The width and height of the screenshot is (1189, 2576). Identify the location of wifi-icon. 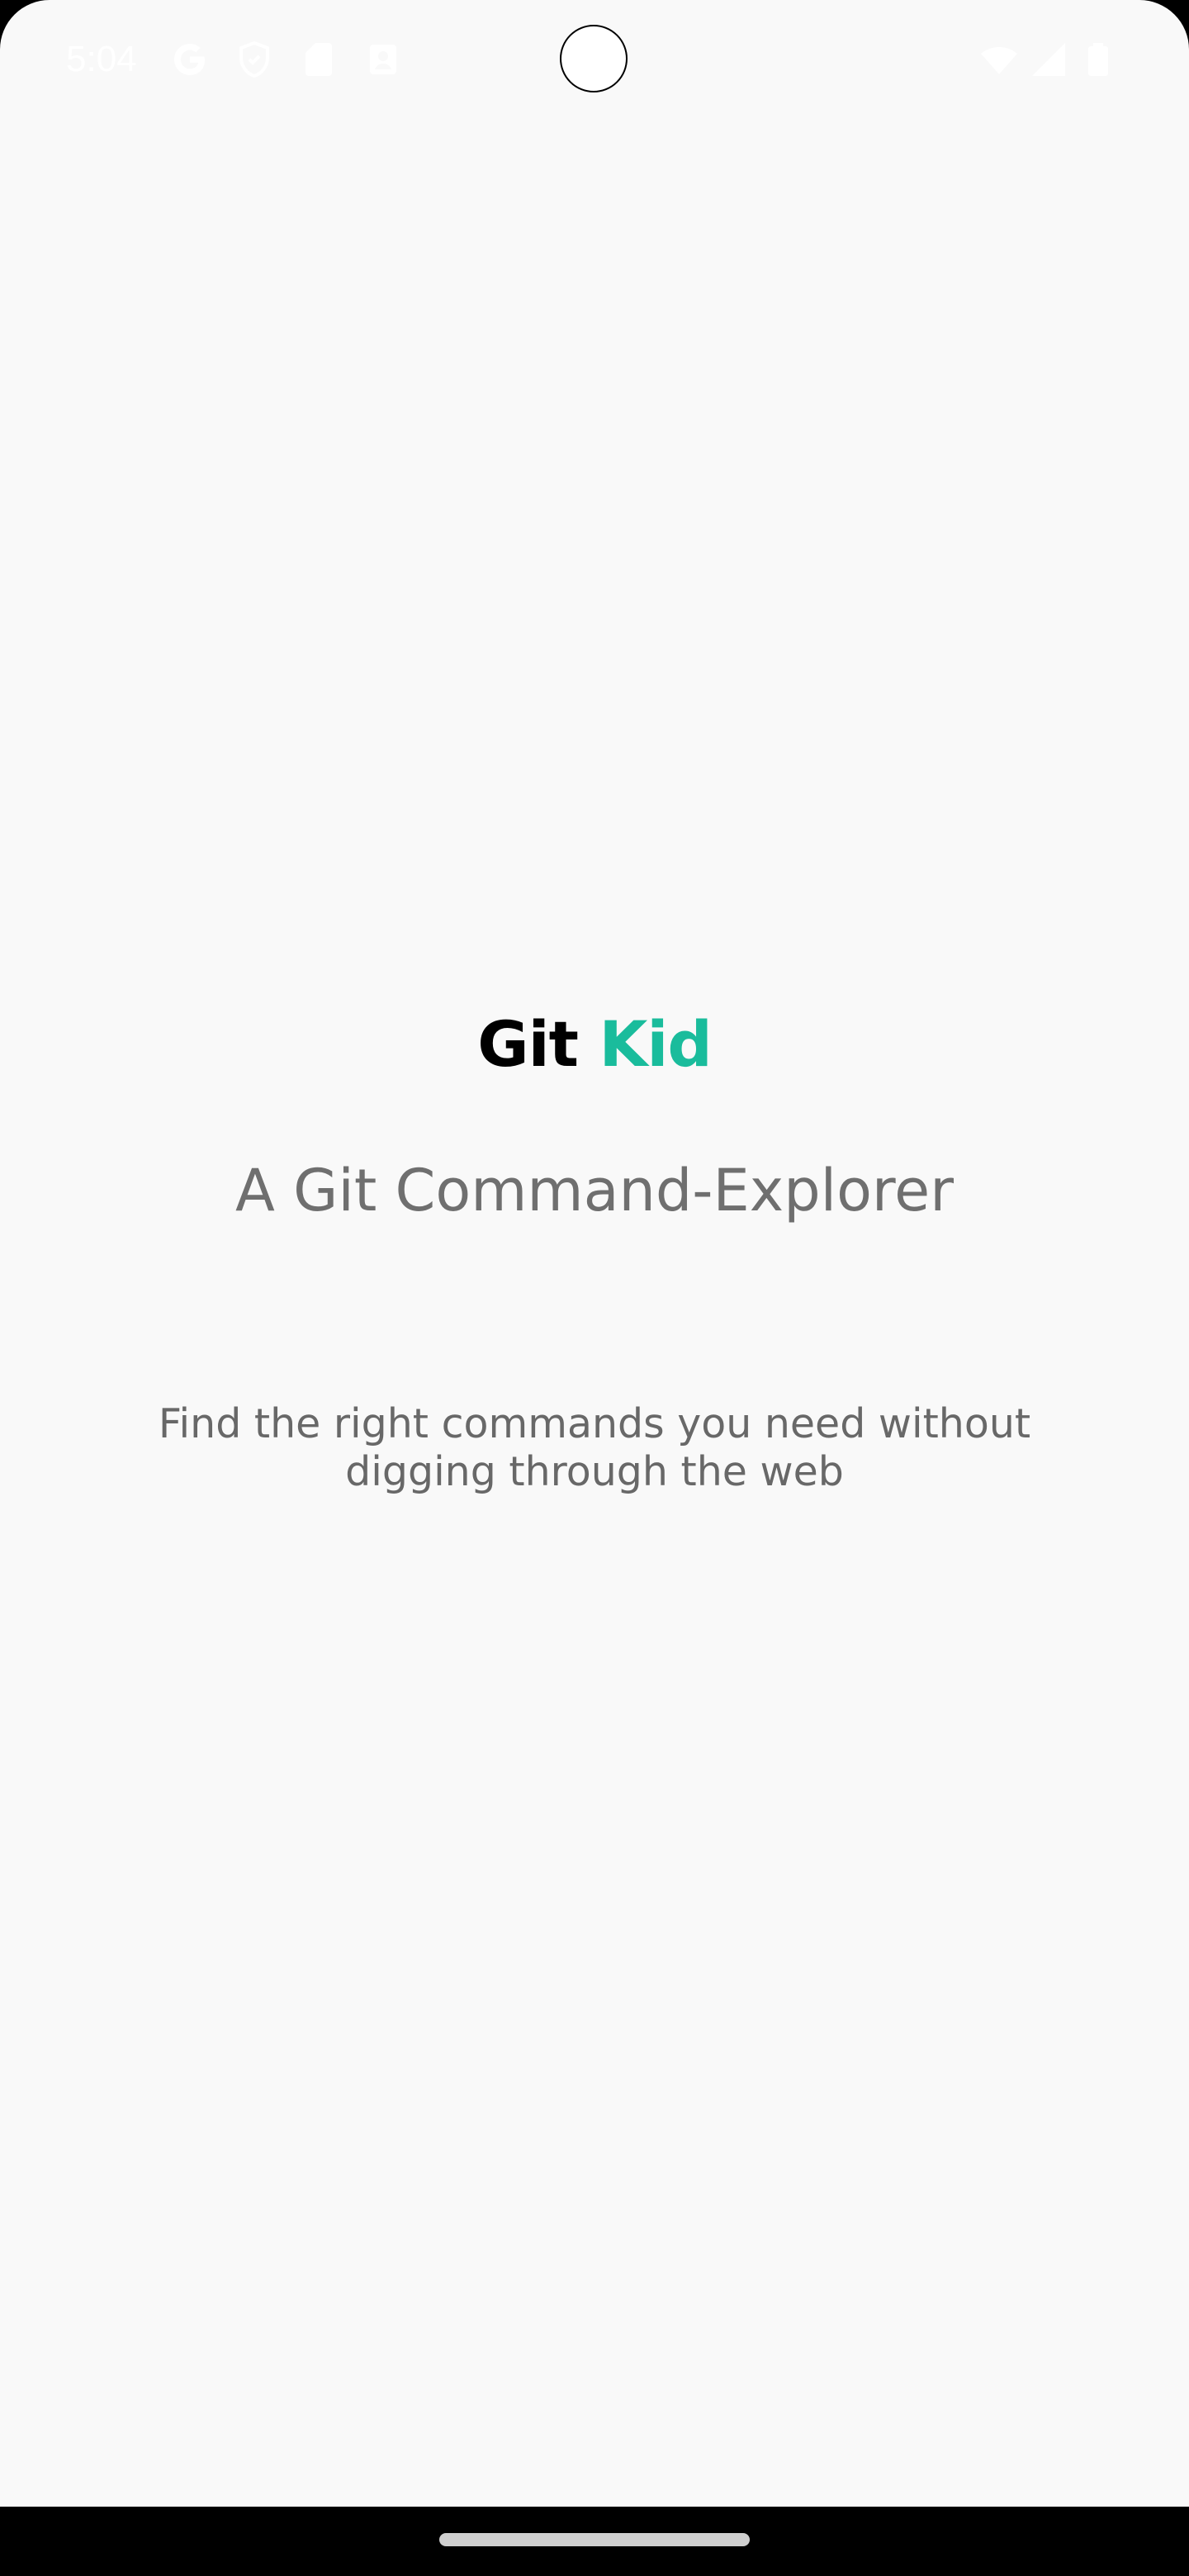
(999, 60).